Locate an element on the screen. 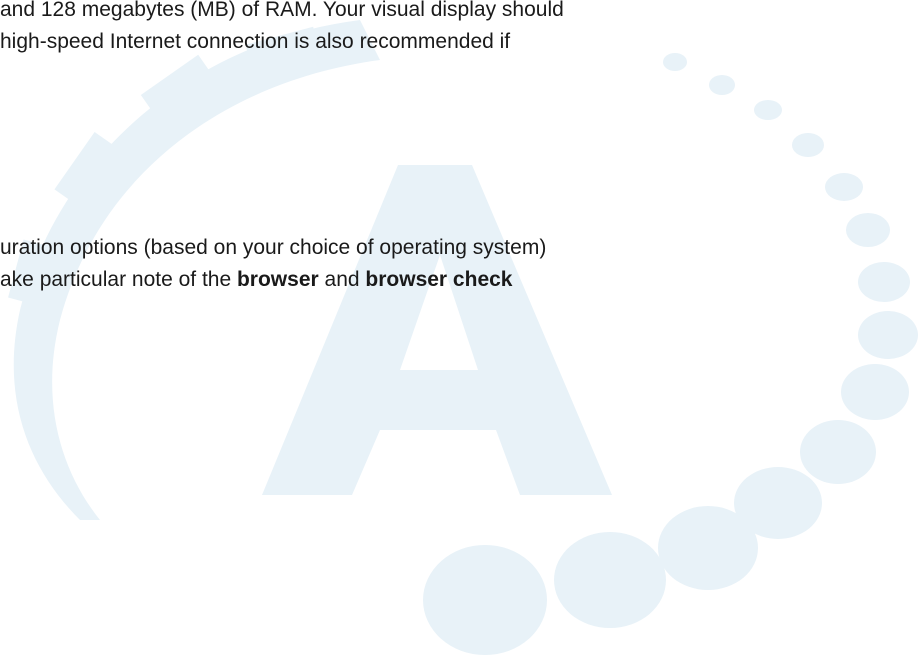 This screenshot has height=660, width=918. bold-term-browser-check: browser check is located at coordinates (439, 279).